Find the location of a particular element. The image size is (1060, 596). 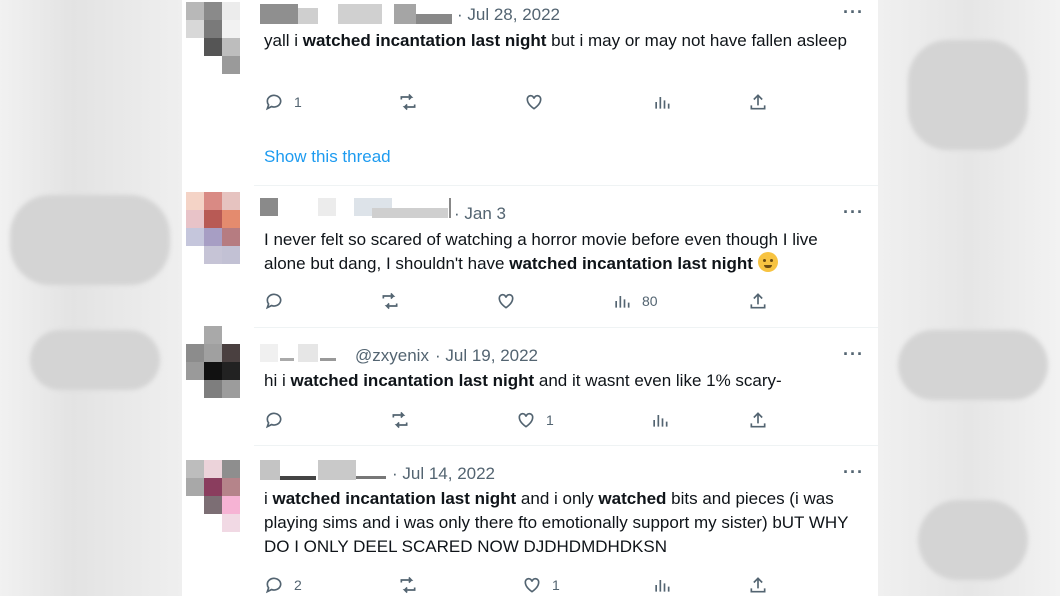

tweet-date: · Jul 19, 2022 is located at coordinates (486, 356).